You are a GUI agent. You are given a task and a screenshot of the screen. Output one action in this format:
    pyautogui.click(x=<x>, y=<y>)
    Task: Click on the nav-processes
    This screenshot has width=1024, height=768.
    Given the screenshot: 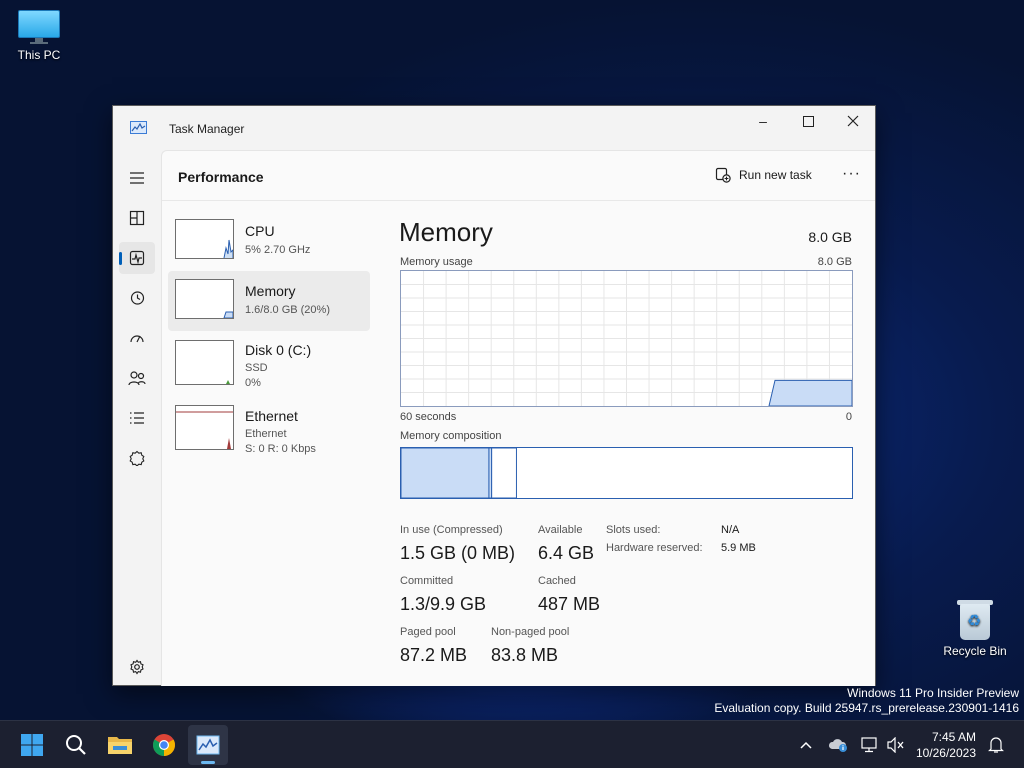 What is the action you would take?
    pyautogui.click(x=137, y=218)
    